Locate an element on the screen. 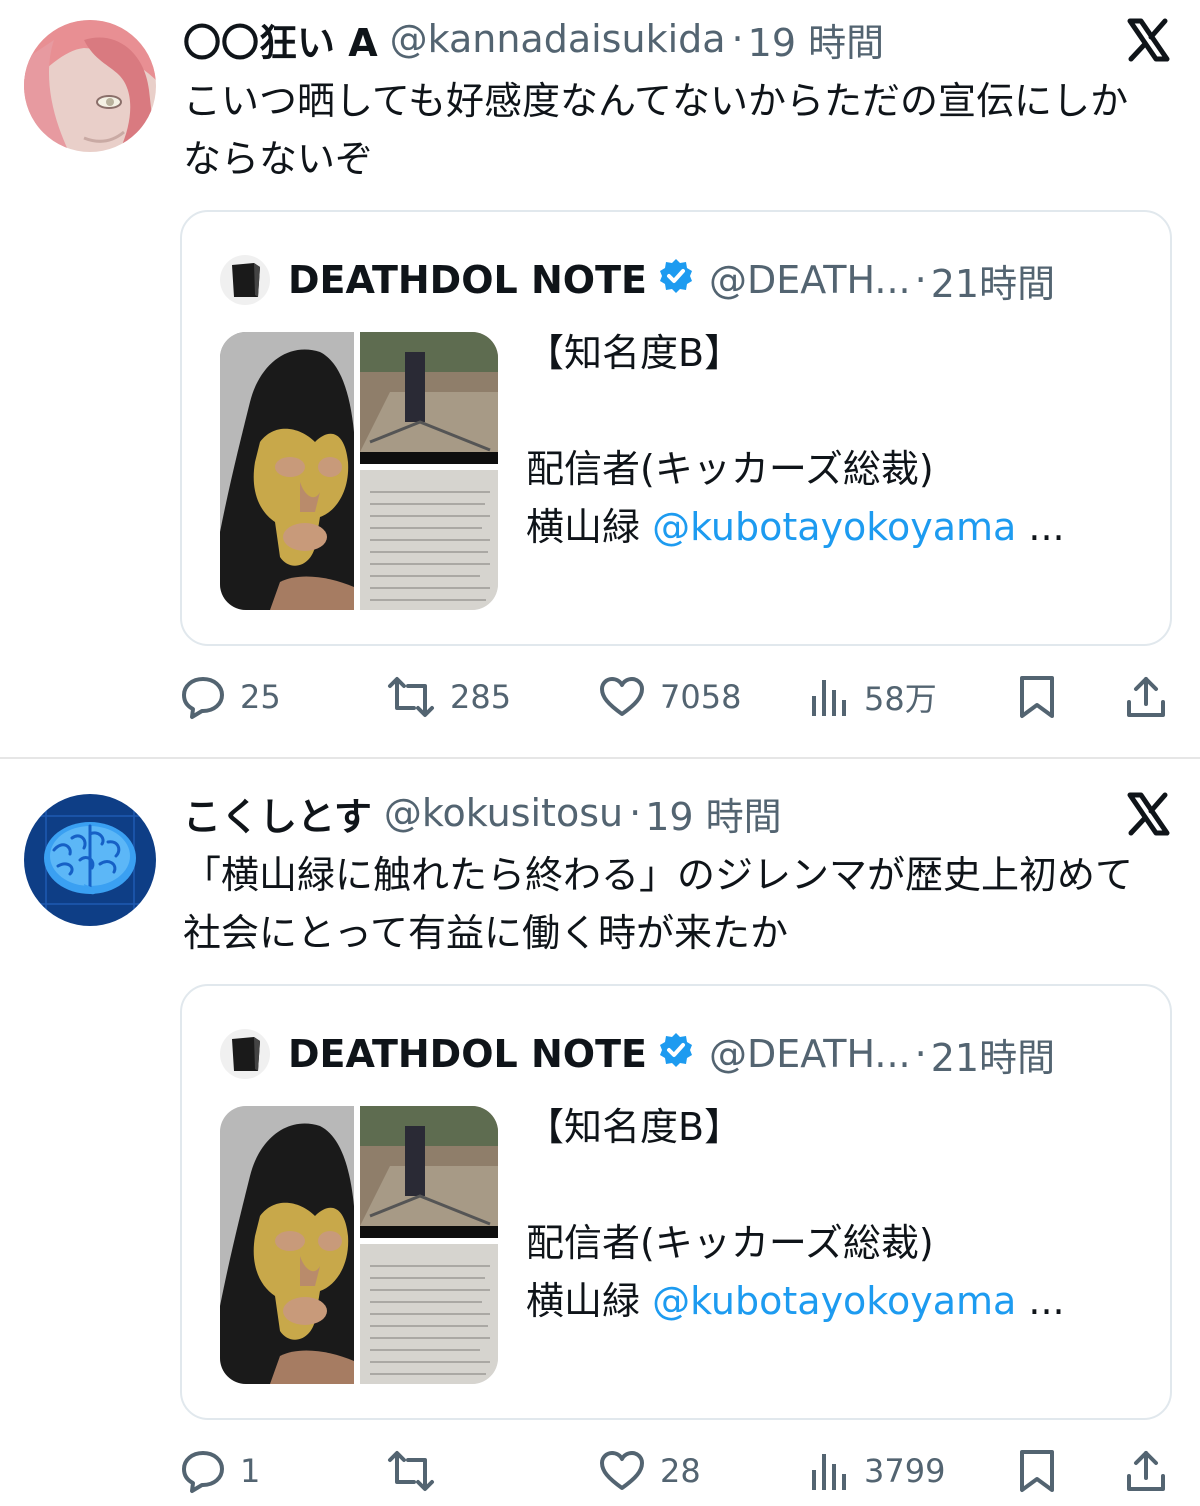 This screenshot has height=1506, width=1200. reply-count: 25 is located at coordinates (260, 697).